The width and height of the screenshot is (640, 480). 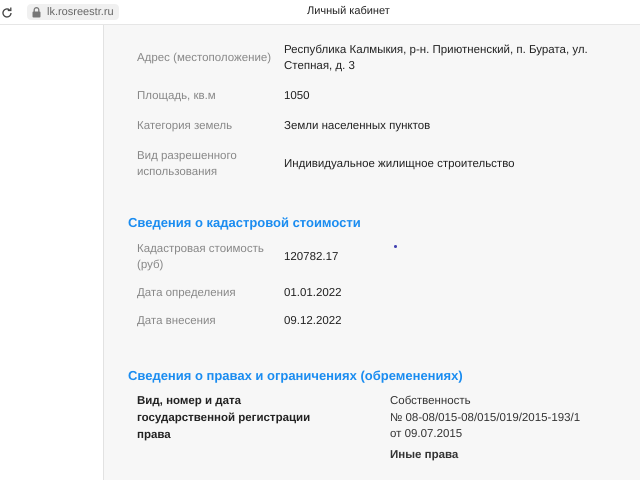 I want to click on field-label: Площадь, кв.м, so click(x=176, y=96).